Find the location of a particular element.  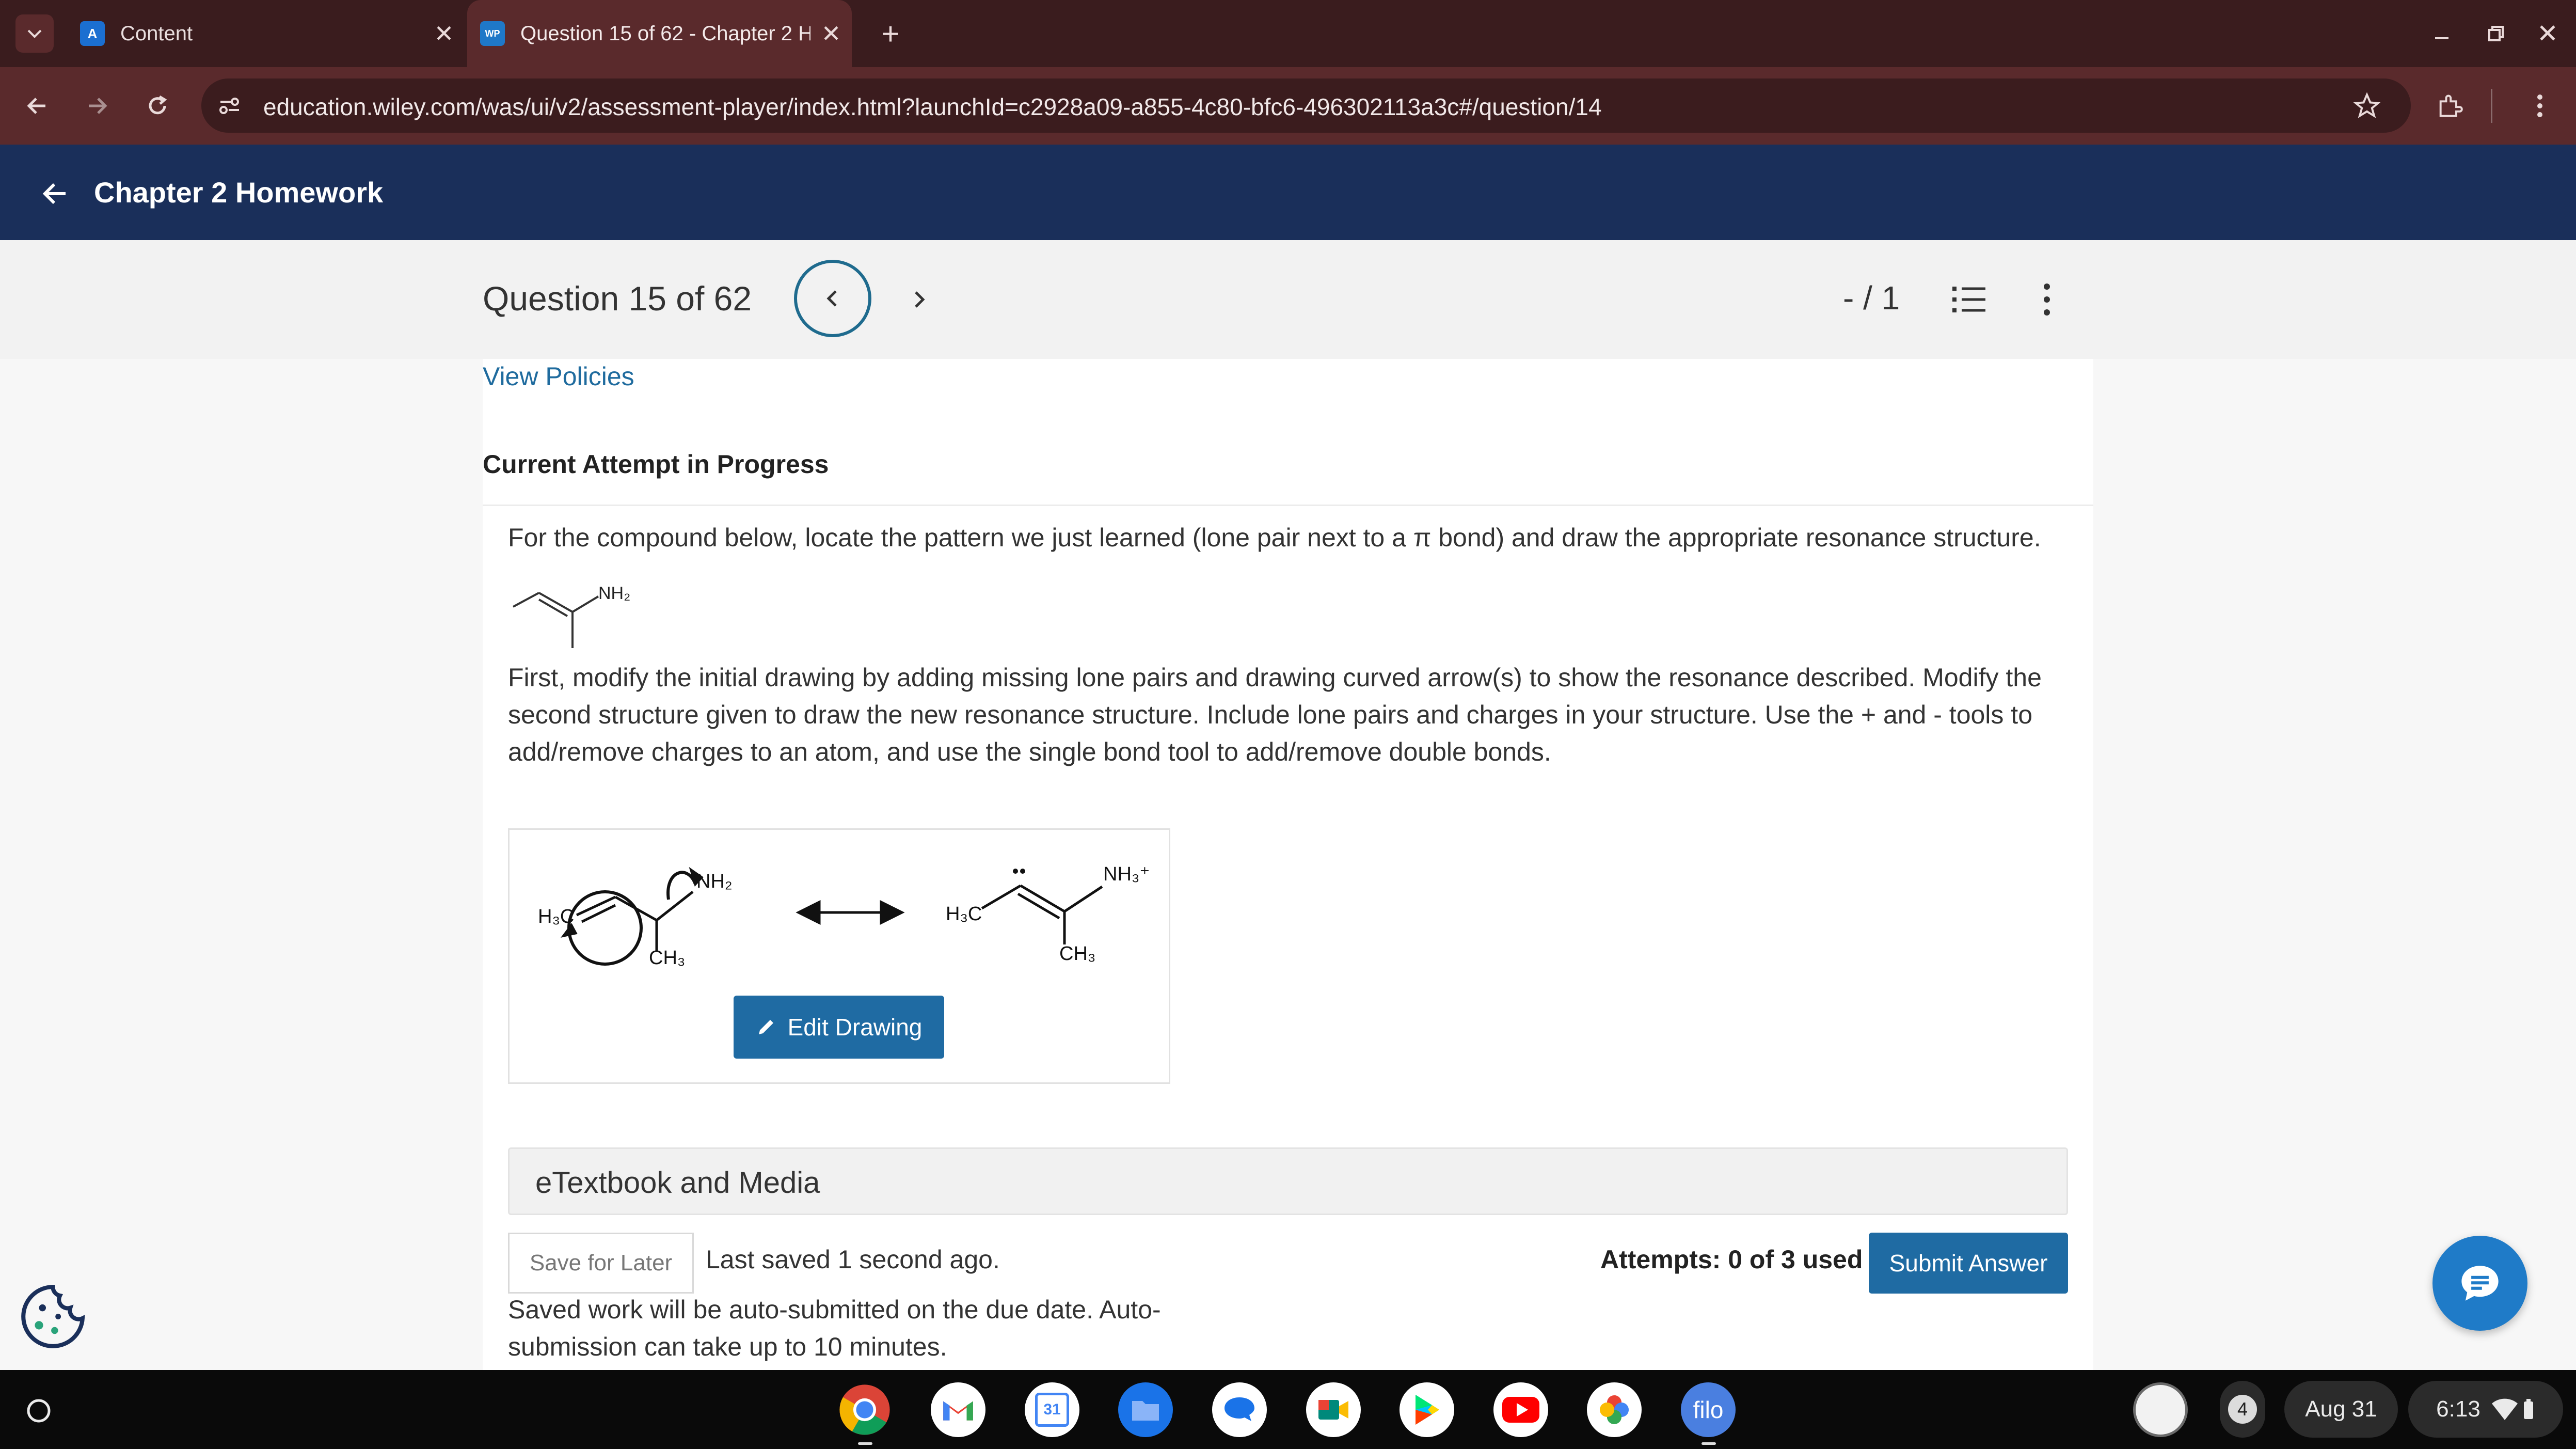

site-settings-icon is located at coordinates (230, 106).